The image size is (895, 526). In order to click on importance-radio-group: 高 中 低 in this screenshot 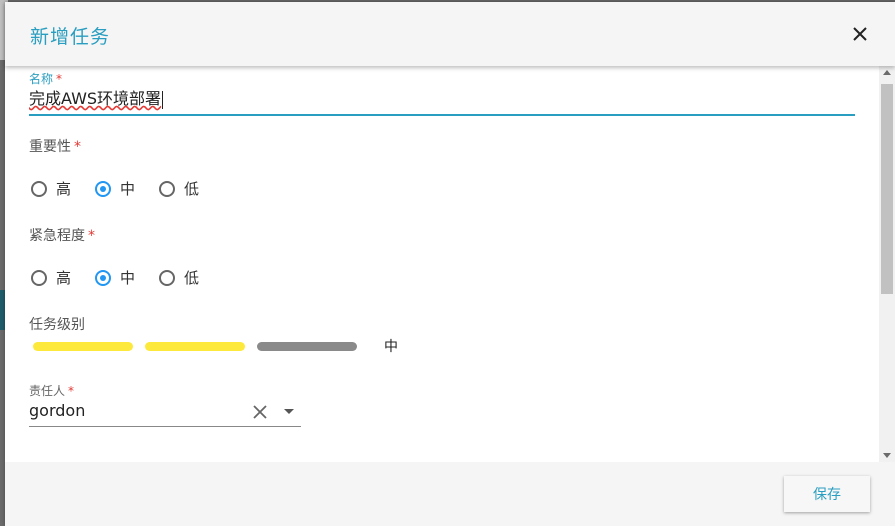, I will do `click(127, 188)`.